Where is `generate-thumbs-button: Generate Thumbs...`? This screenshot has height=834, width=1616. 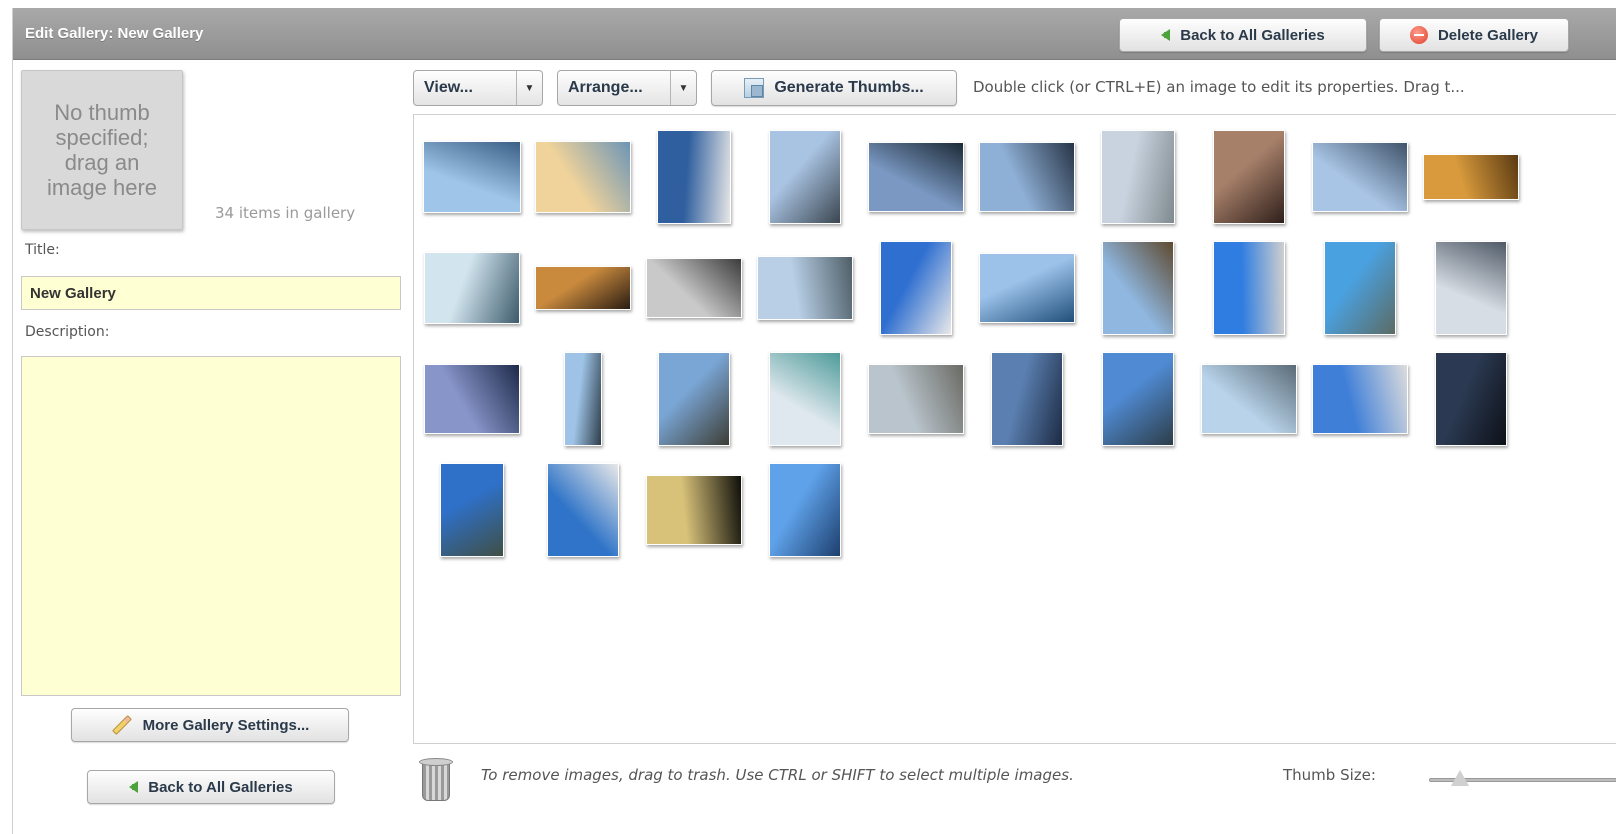 generate-thumbs-button: Generate Thumbs... is located at coordinates (834, 88).